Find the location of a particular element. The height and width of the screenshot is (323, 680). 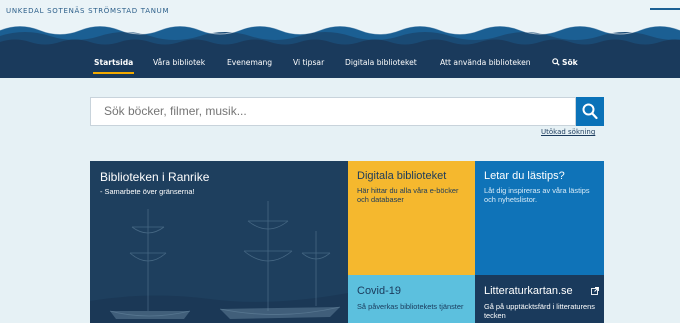

header-banner: UNKEDAL SOTENÄS STRÖMSTAD TANUM is located at coordinates (340, 24).